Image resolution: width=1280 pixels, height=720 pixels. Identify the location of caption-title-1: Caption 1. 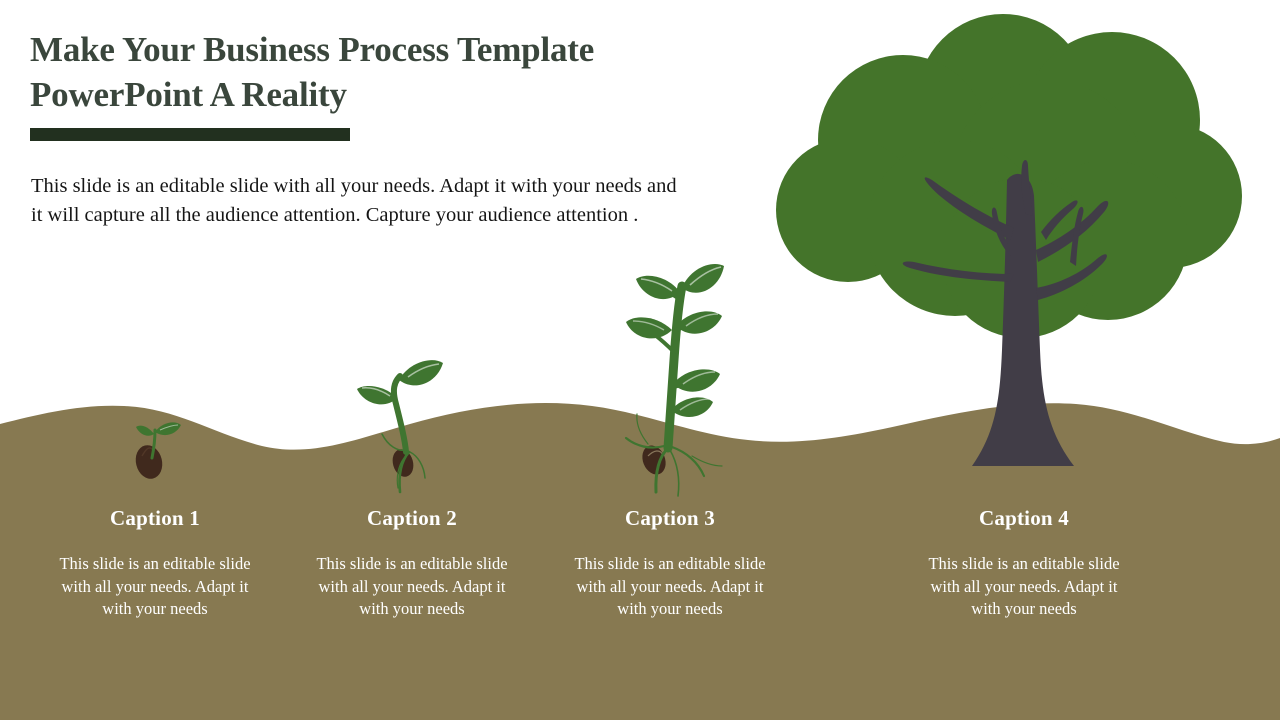
(155, 518).